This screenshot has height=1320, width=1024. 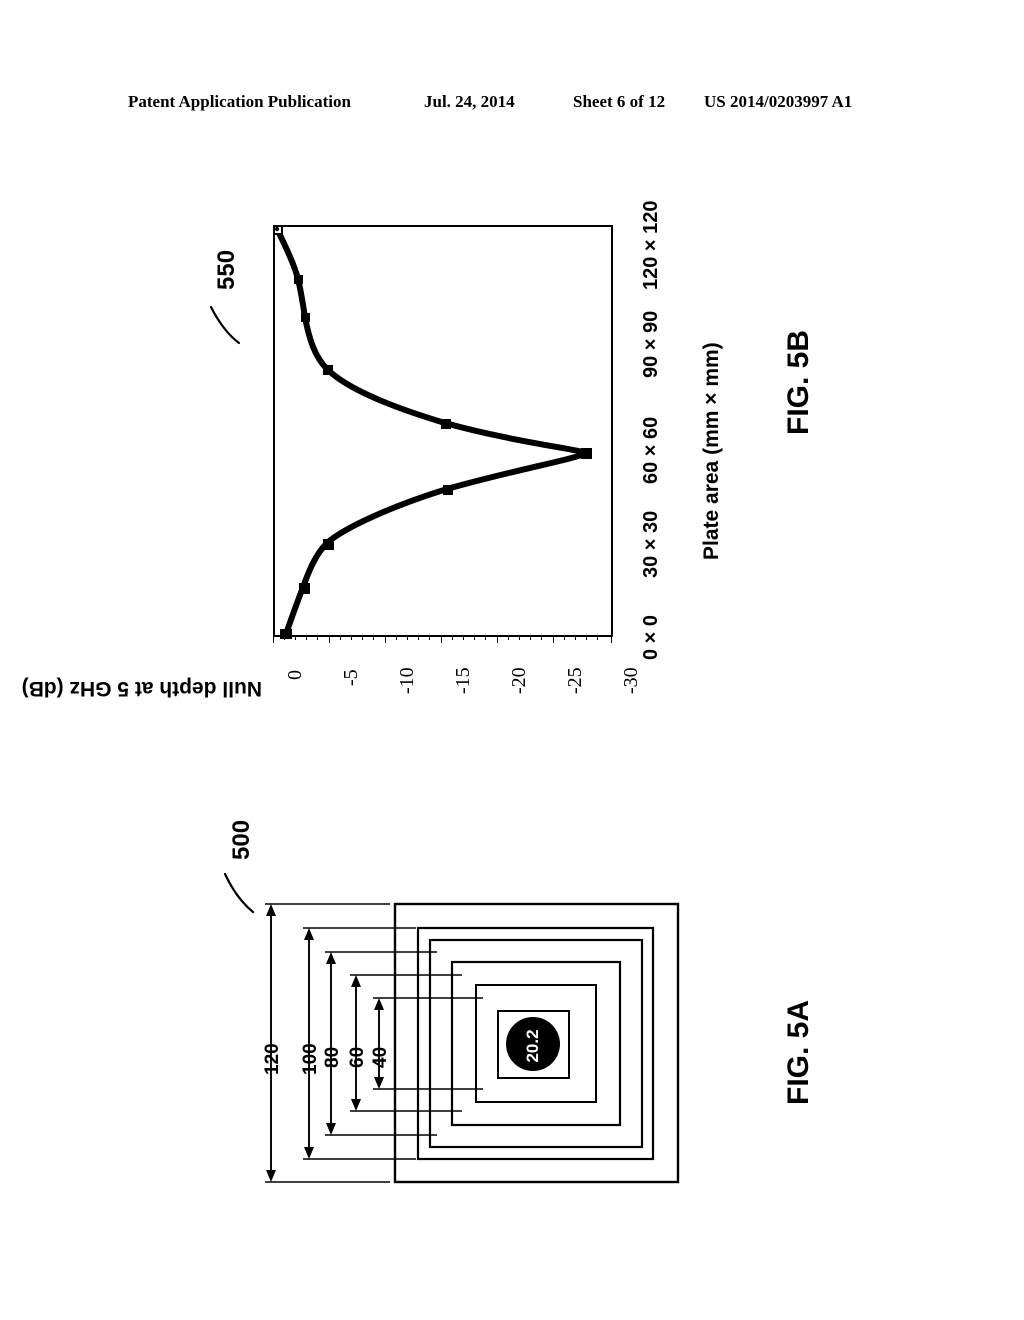 I want to click on reference-numeral-550: 550, so click(x=226, y=269).